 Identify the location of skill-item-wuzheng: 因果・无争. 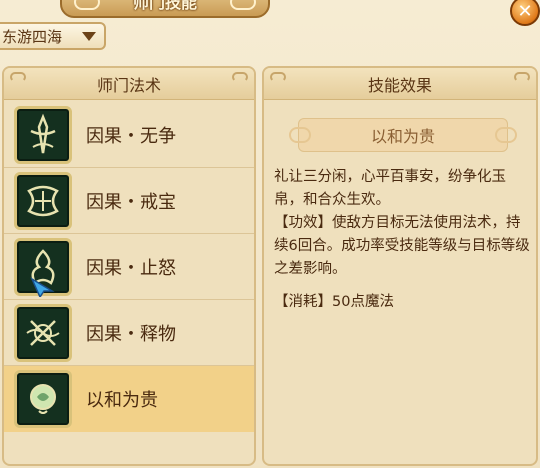
(129, 135).